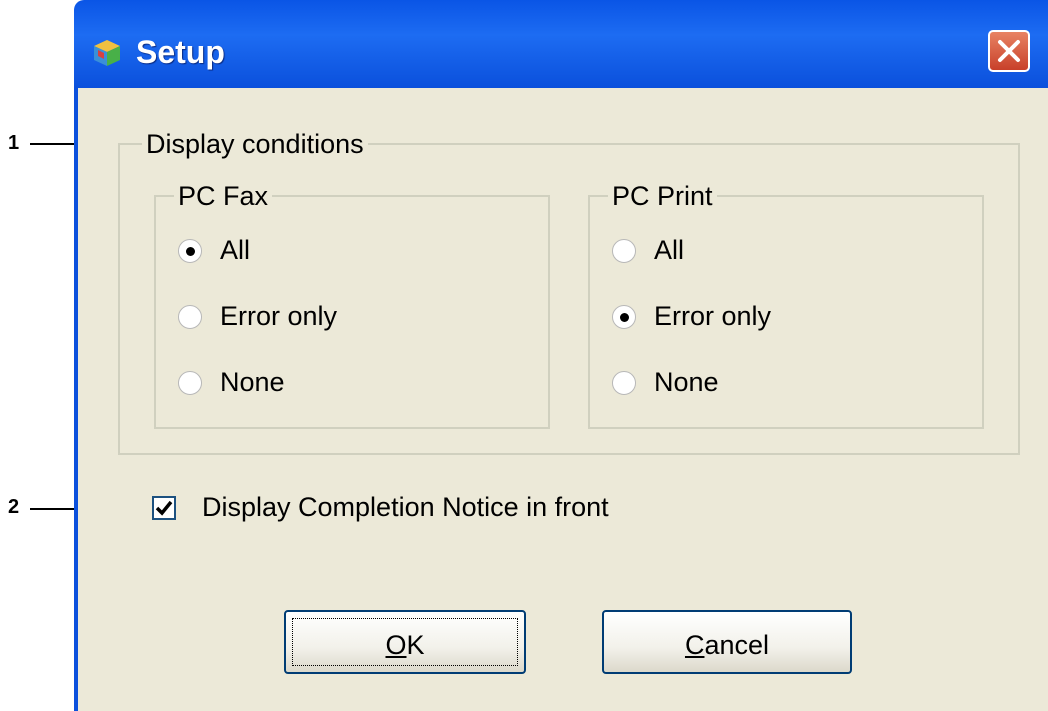  Describe the element at coordinates (252, 382) in the screenshot. I see `pc-fax-none-label: None` at that location.